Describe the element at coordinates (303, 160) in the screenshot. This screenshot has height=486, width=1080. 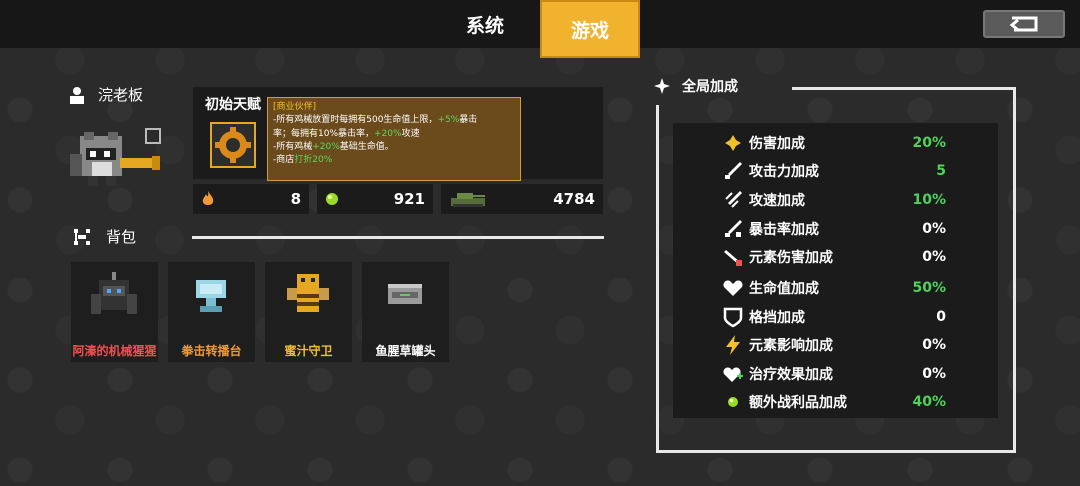
I see `tooltip-line-4: -商店打折20%` at that location.